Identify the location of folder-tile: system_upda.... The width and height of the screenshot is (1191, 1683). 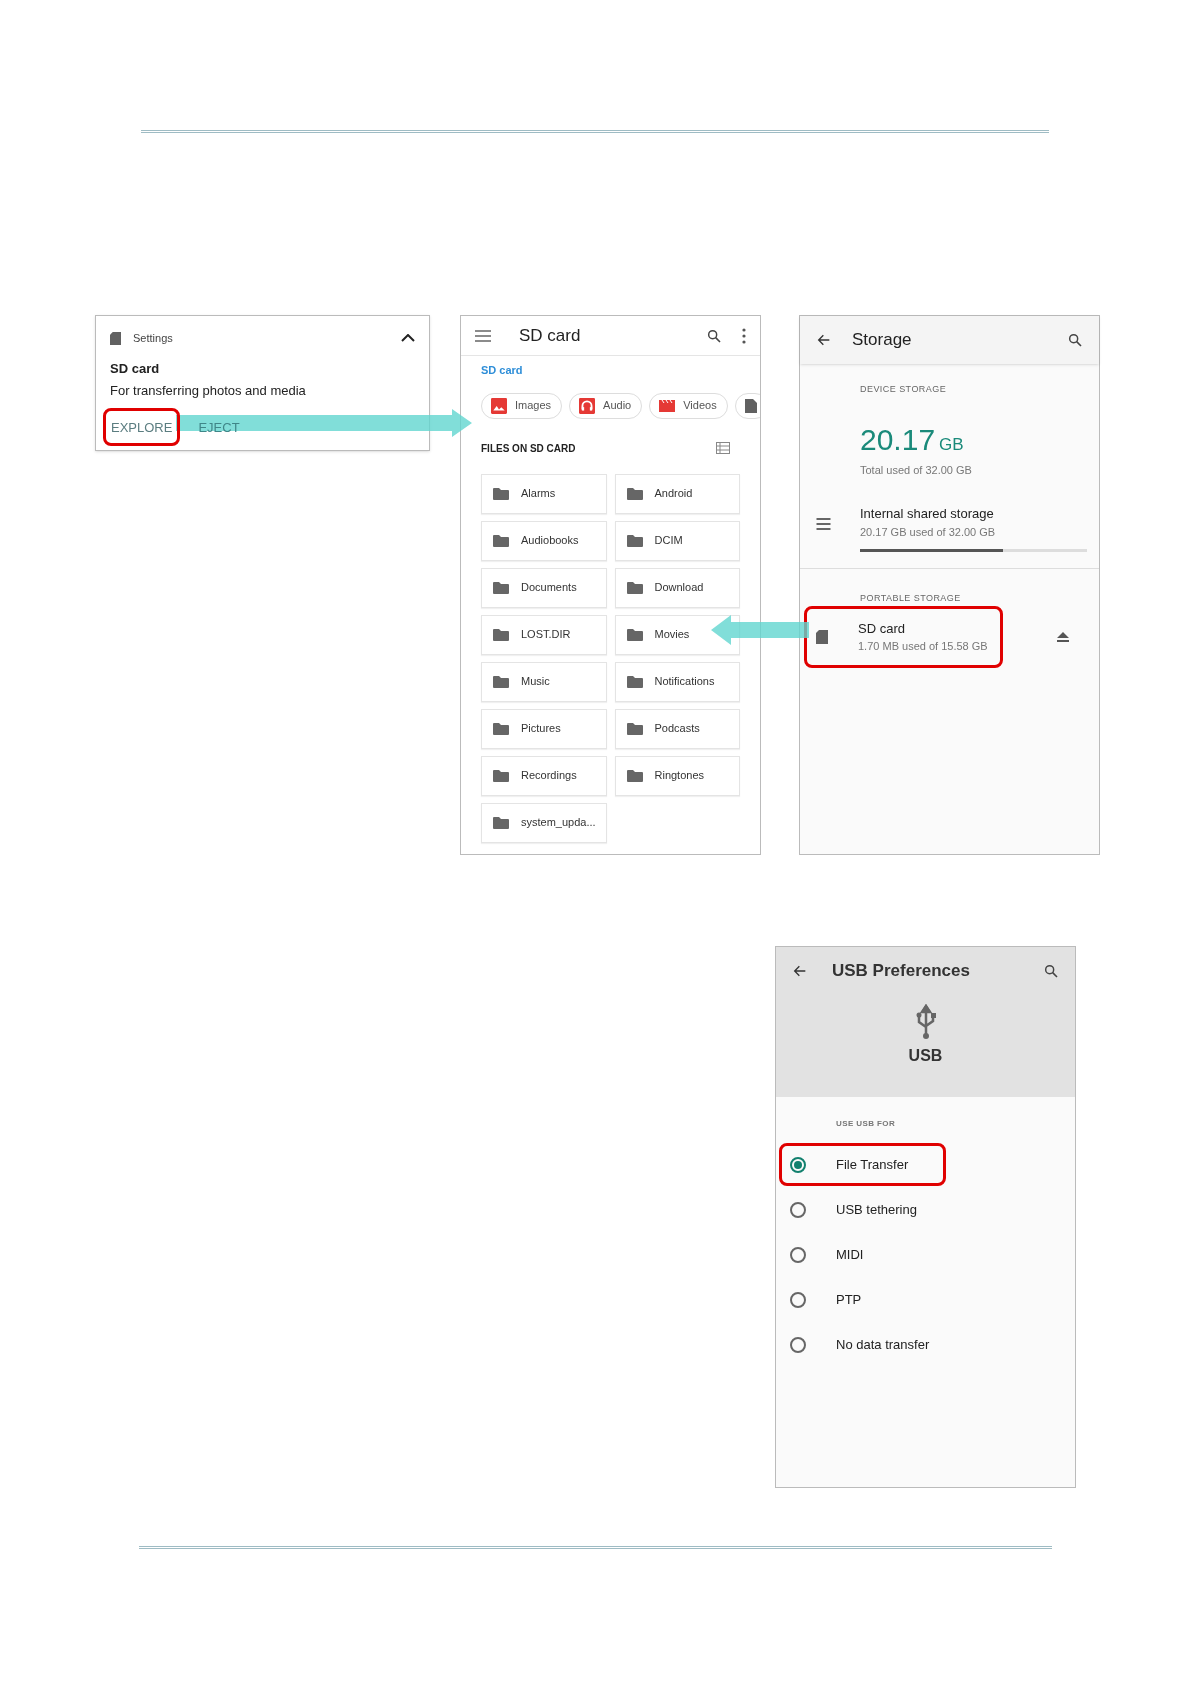
(544, 822).